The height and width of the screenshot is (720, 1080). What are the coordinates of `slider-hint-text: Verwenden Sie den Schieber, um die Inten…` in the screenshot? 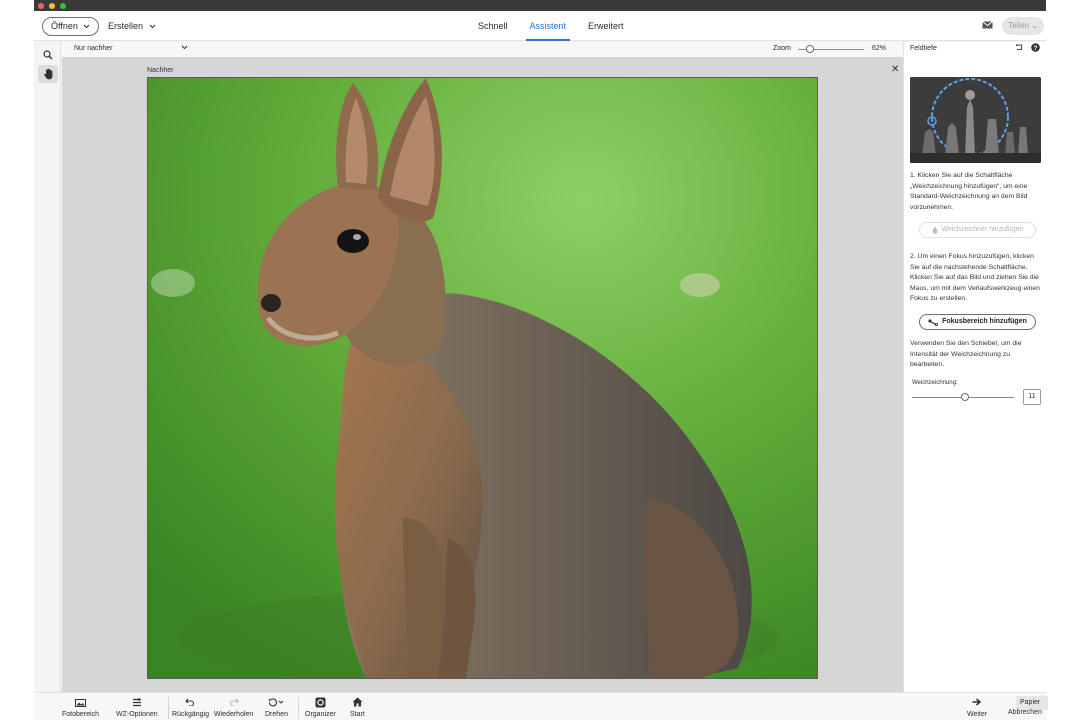 It's located at (966, 354).